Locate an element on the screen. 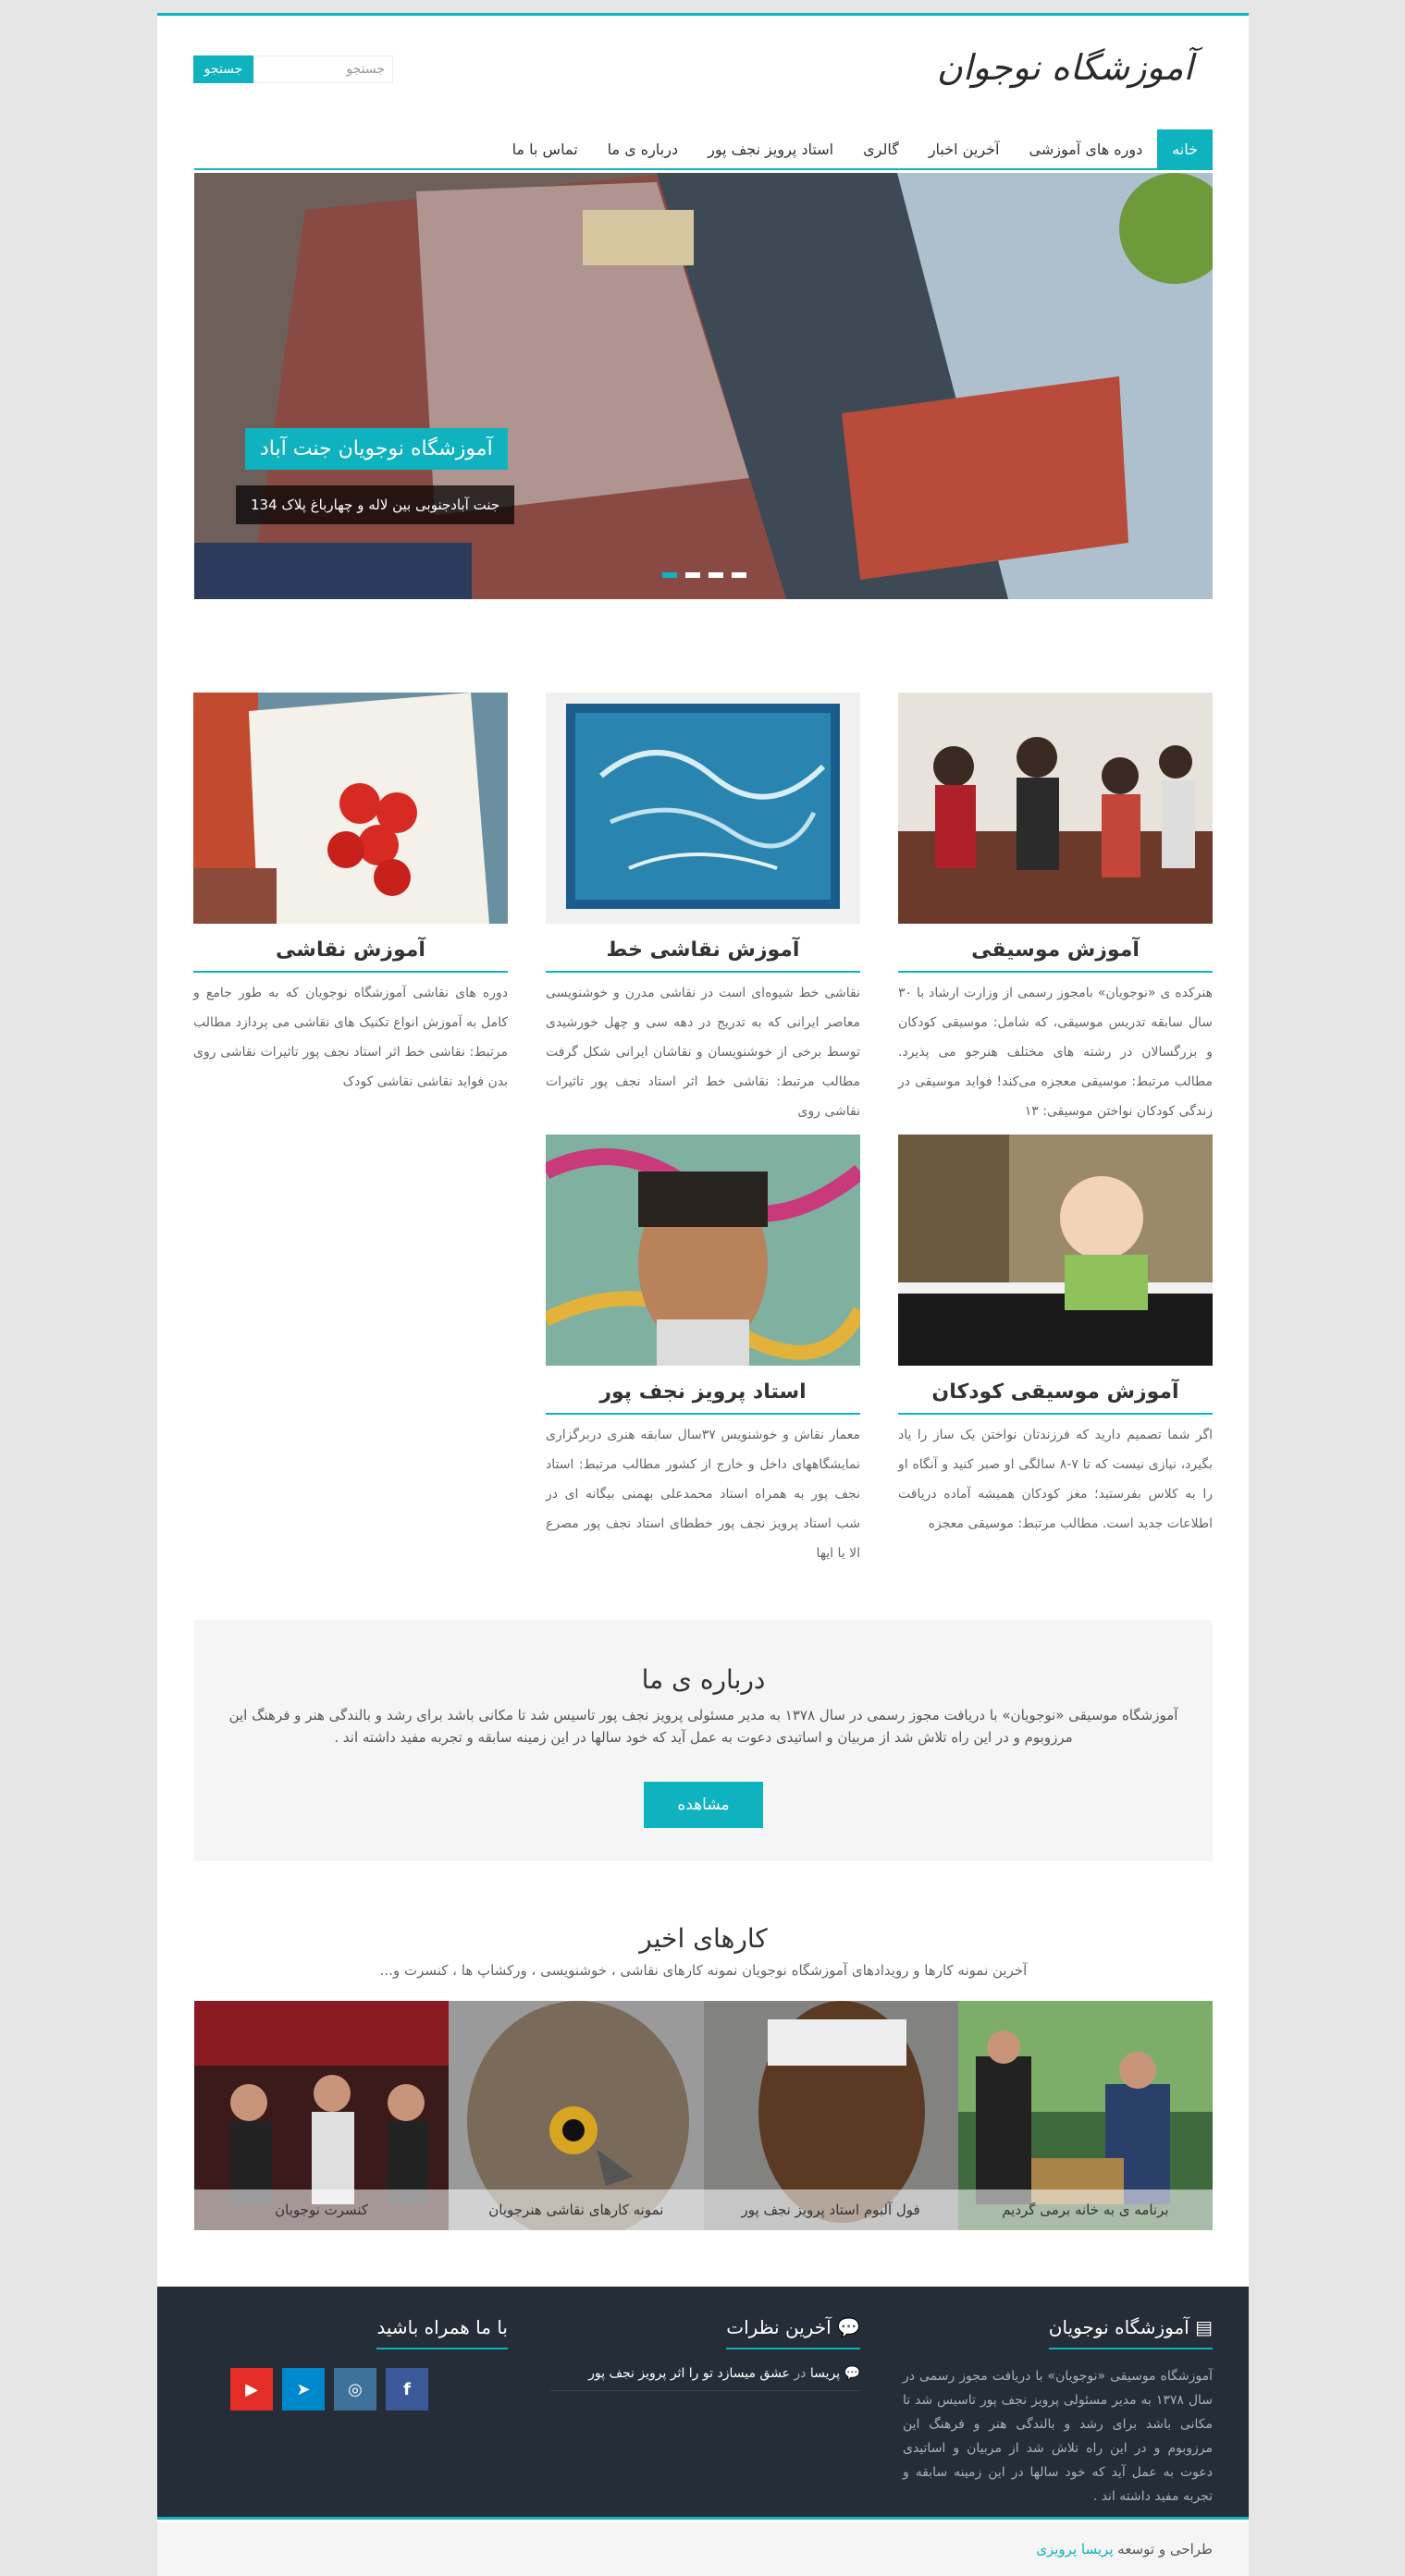 The image size is (1405, 2576). site-logo: آموزشگاه نوجوان is located at coordinates (1065, 67).